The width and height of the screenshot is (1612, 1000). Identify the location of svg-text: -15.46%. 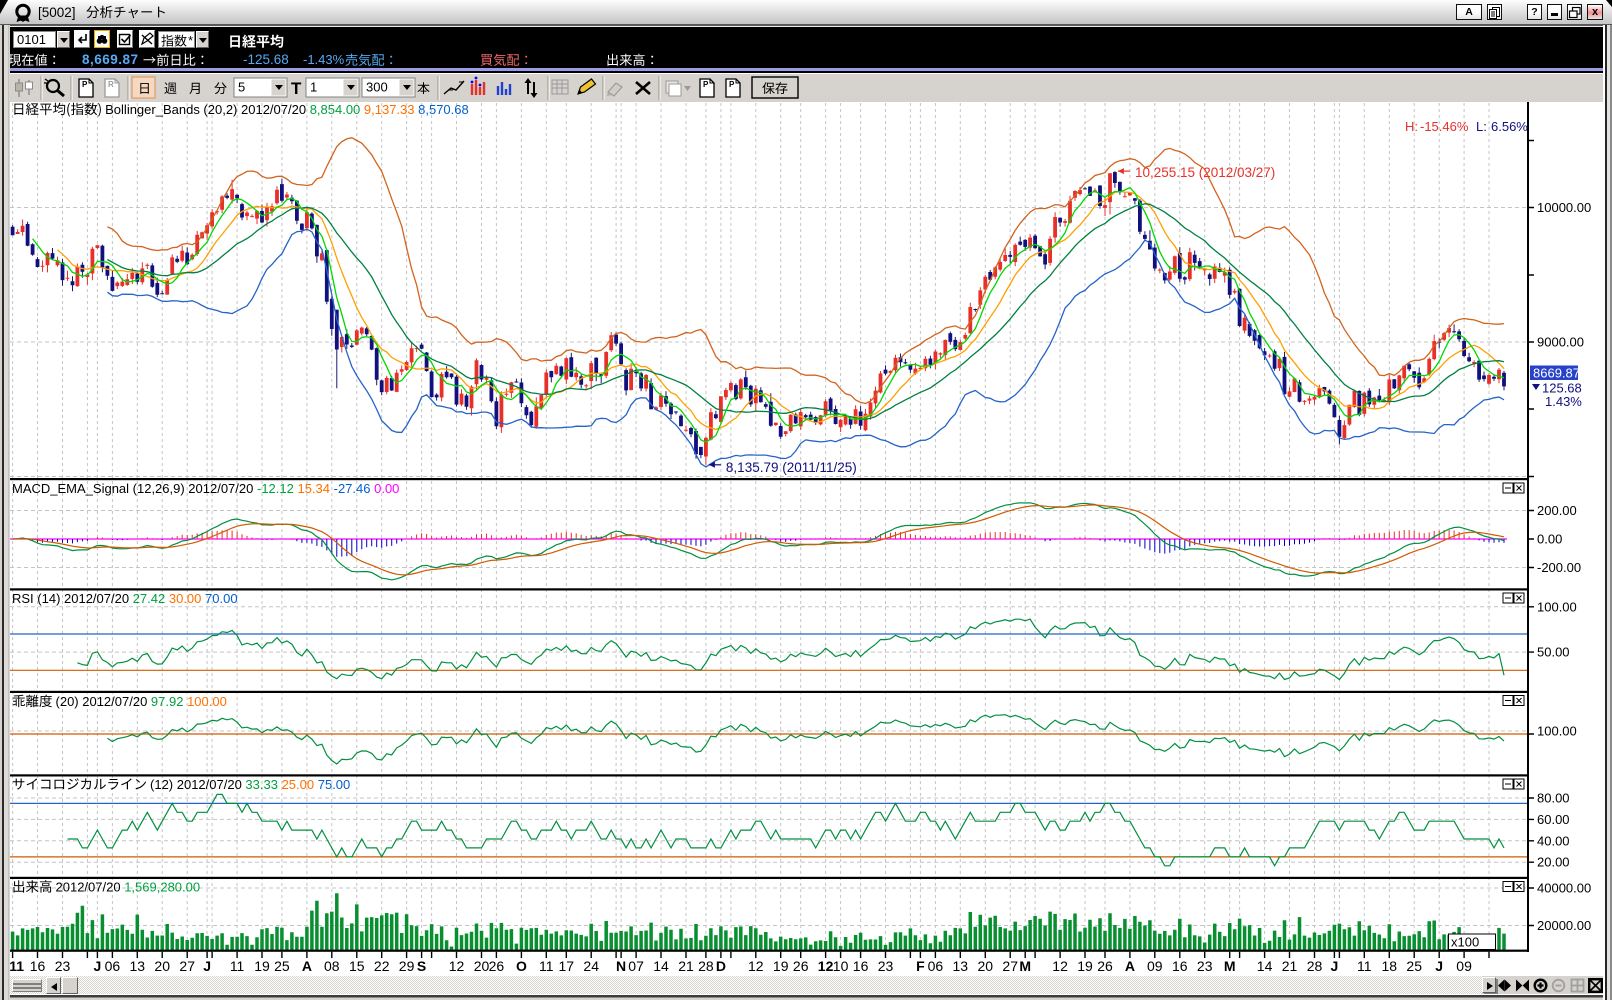
(1444, 126).